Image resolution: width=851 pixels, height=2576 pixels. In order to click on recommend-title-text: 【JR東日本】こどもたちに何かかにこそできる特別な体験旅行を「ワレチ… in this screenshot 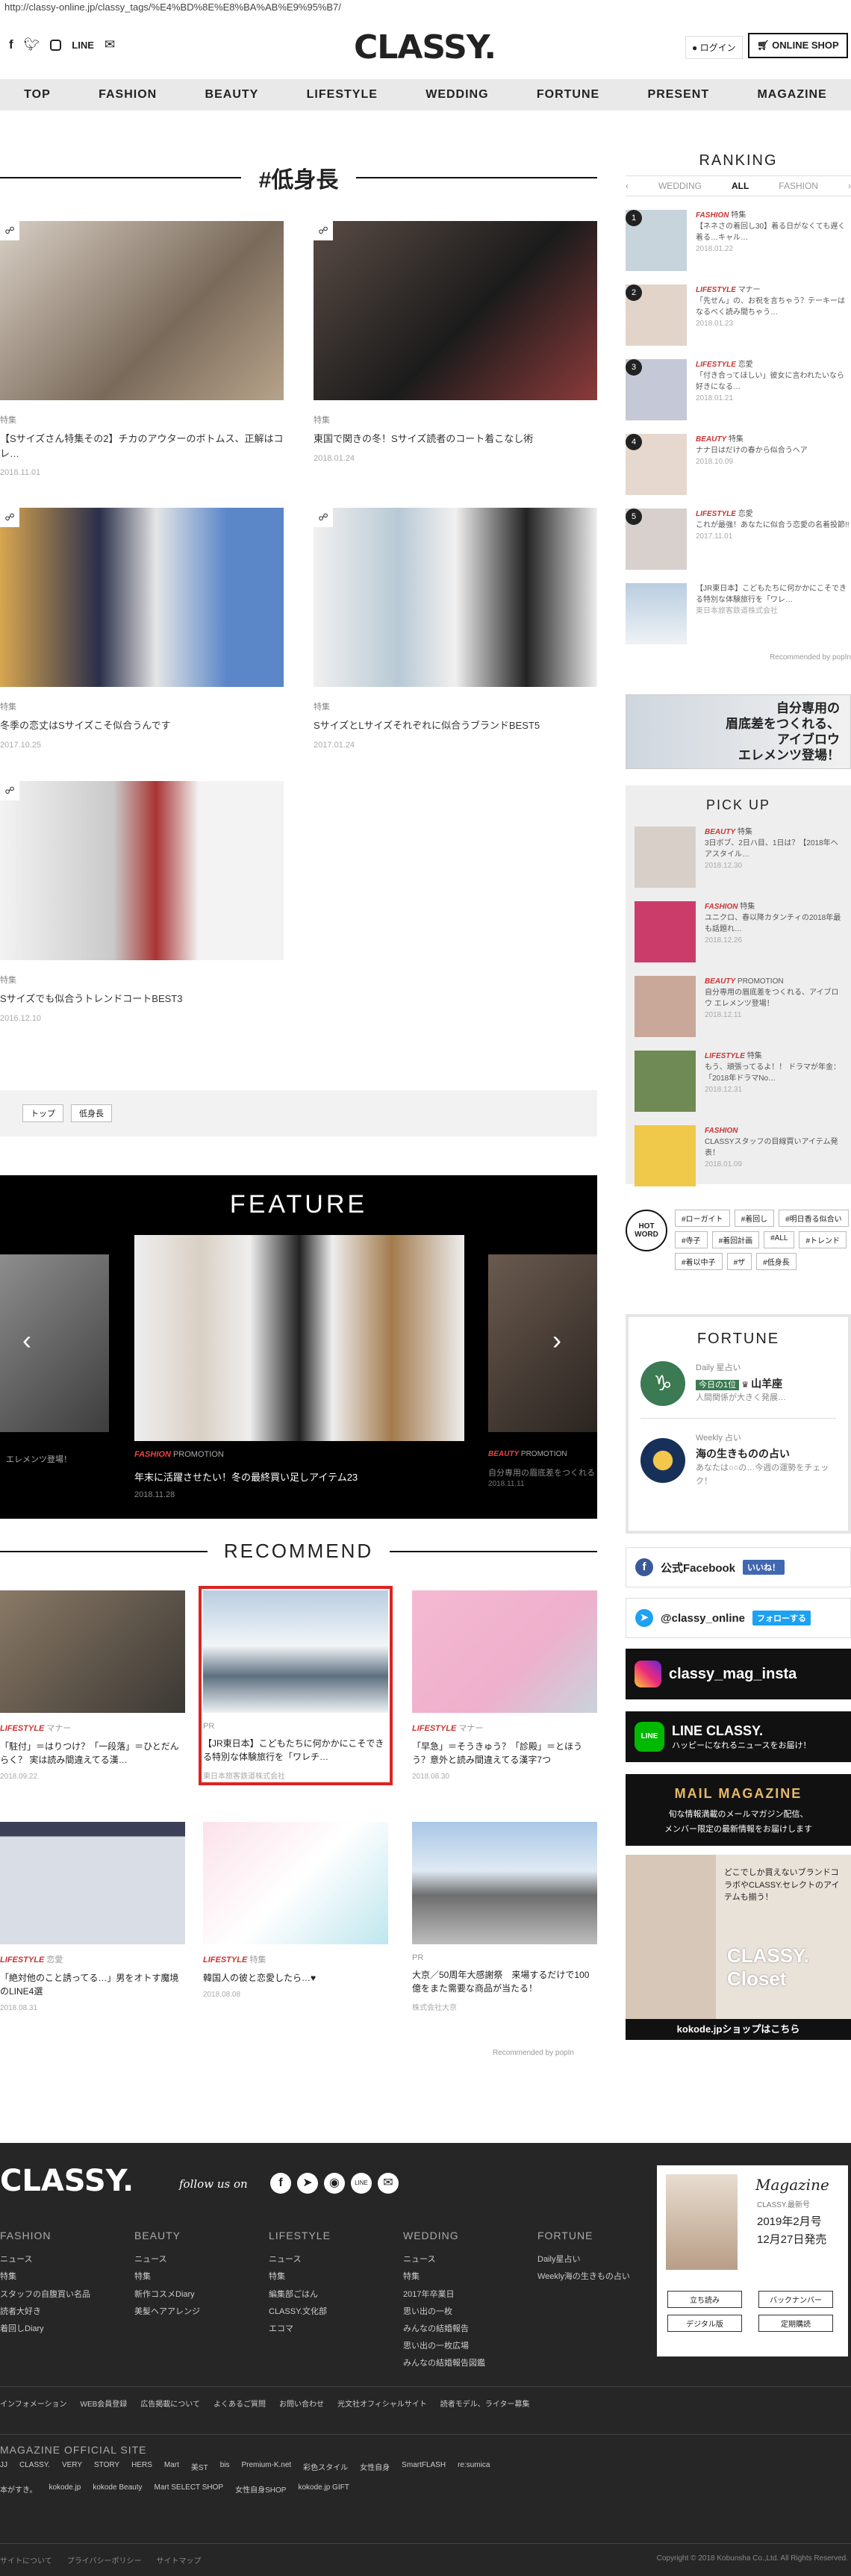, I will do `click(295, 1750)`.